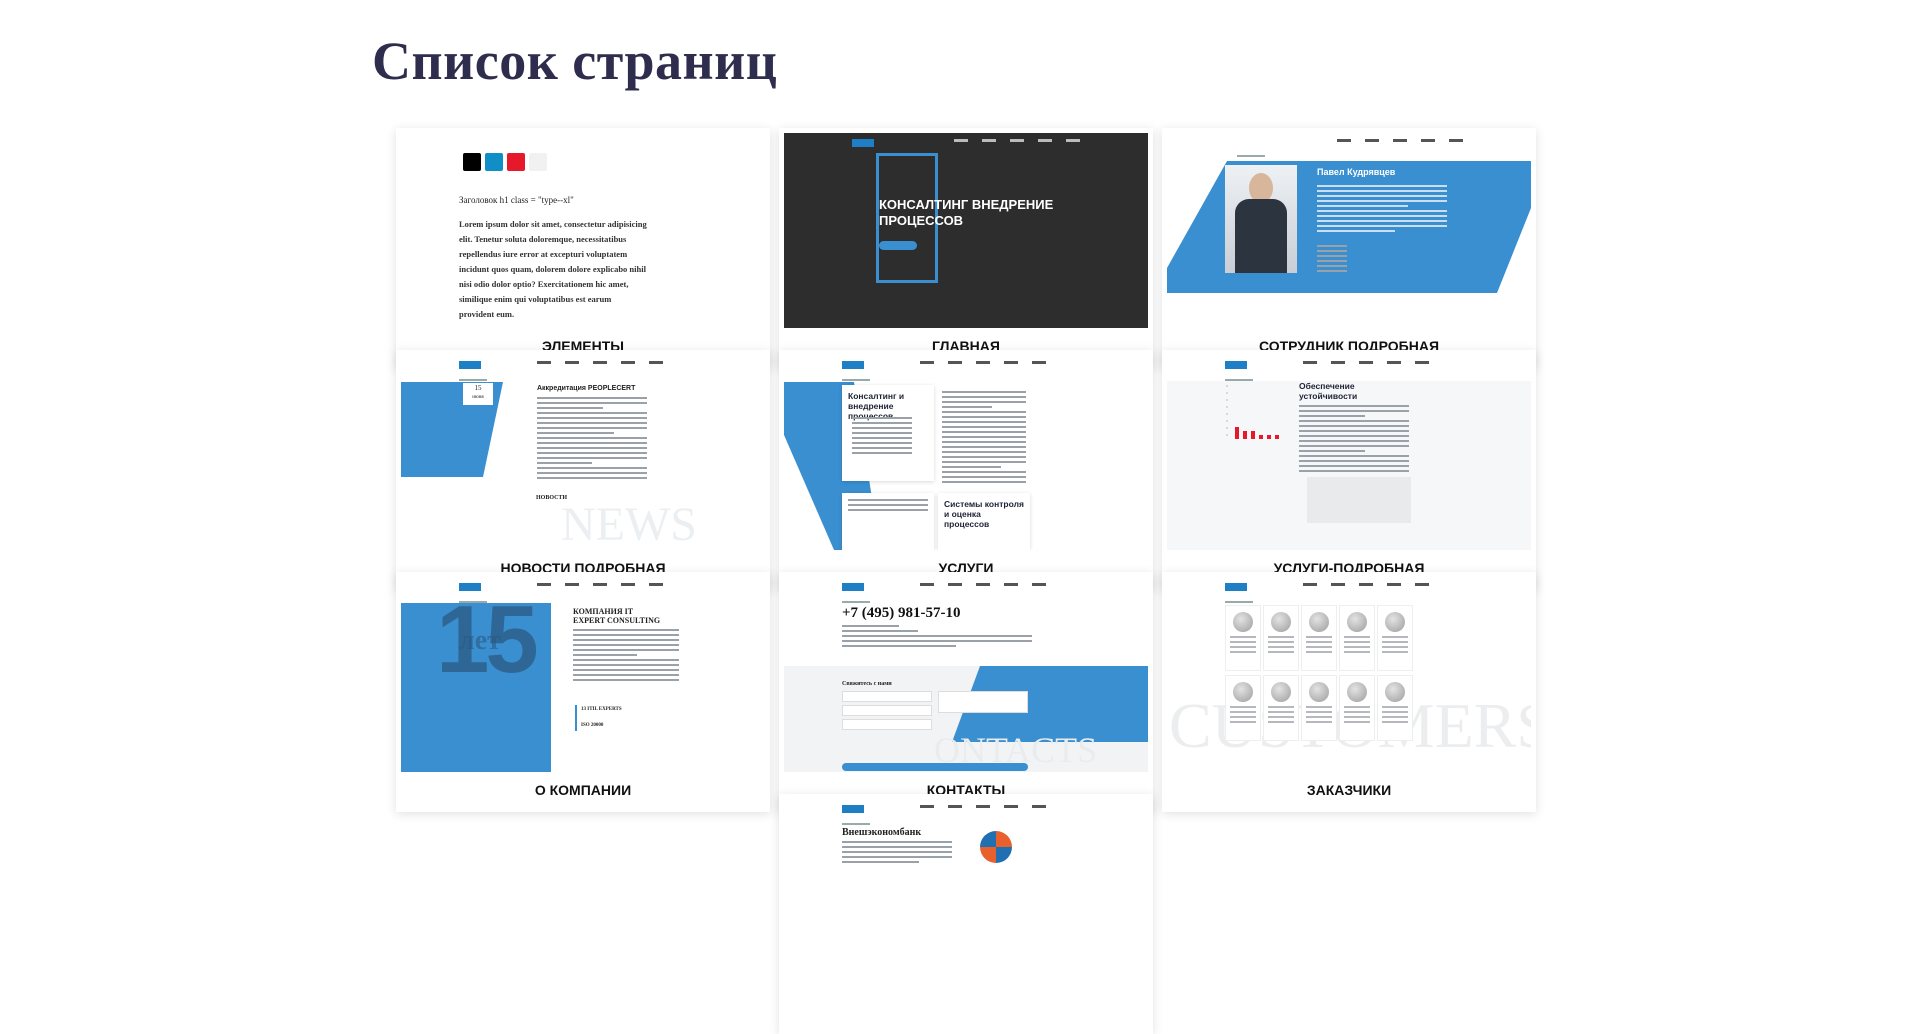 The width and height of the screenshot is (1920, 1034). What do you see at coordinates (876, 406) in the screenshot?
I see `service-box-1-title: Консалтинг и внедрение процессов` at bounding box center [876, 406].